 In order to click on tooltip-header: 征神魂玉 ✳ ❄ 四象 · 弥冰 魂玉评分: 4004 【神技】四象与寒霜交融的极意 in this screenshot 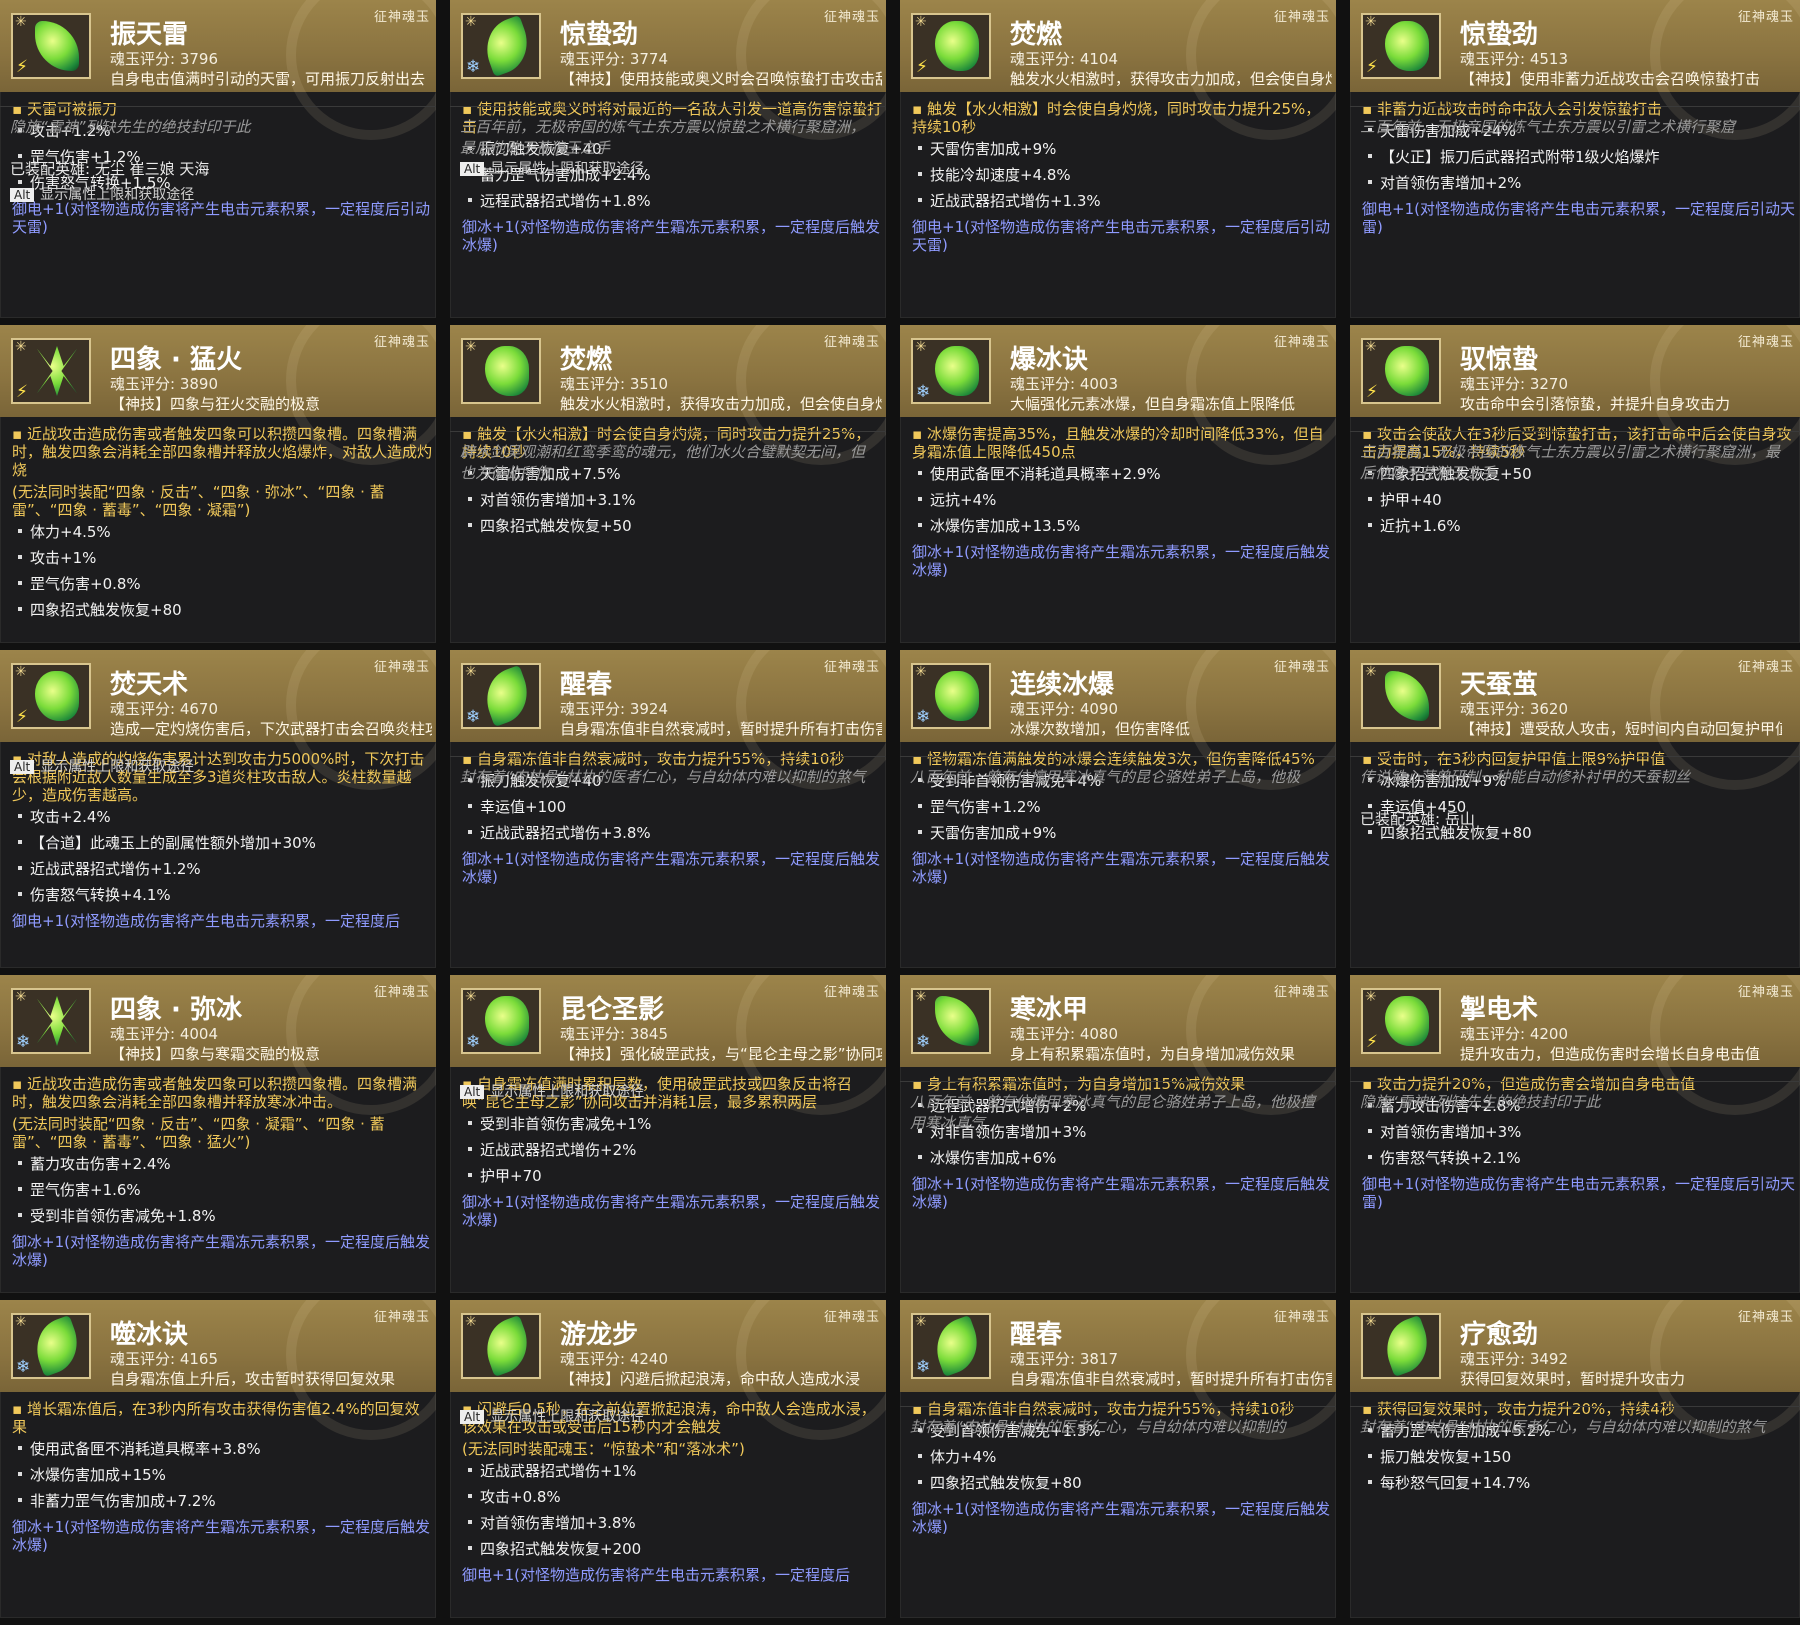, I will do `click(218, 1045)`.